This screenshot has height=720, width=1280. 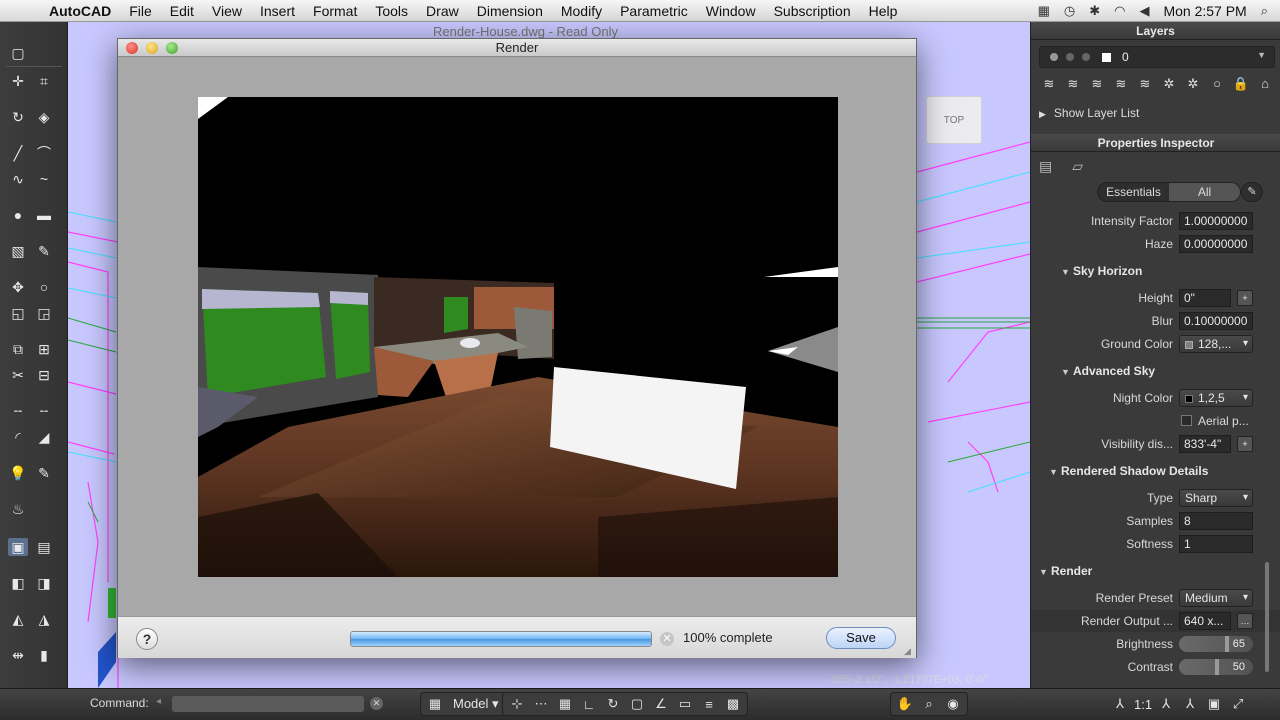 What do you see at coordinates (1049, 84) in the screenshot?
I see `layer-tool-1-icon: ≋` at bounding box center [1049, 84].